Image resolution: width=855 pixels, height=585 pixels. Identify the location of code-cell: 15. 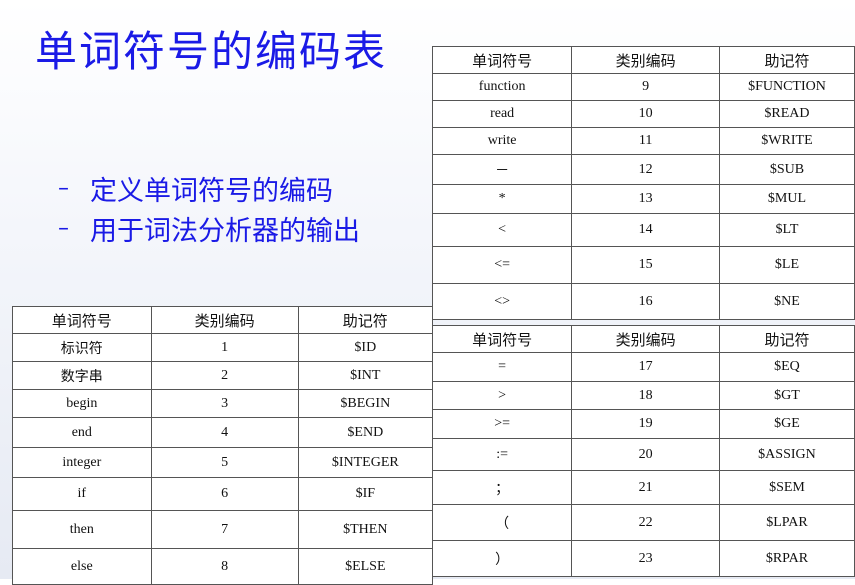
(645, 265).